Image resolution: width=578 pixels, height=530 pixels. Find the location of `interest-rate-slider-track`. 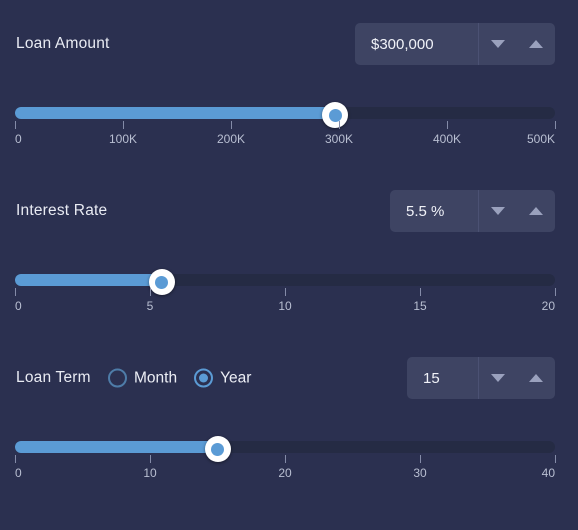

interest-rate-slider-track is located at coordinates (285, 282).